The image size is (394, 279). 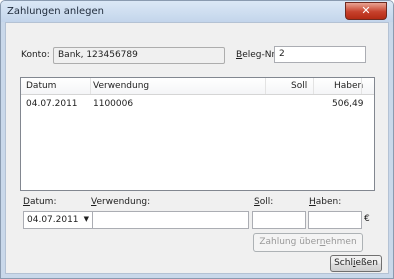 I want to click on cell-haben: 506,49, so click(x=348, y=104).